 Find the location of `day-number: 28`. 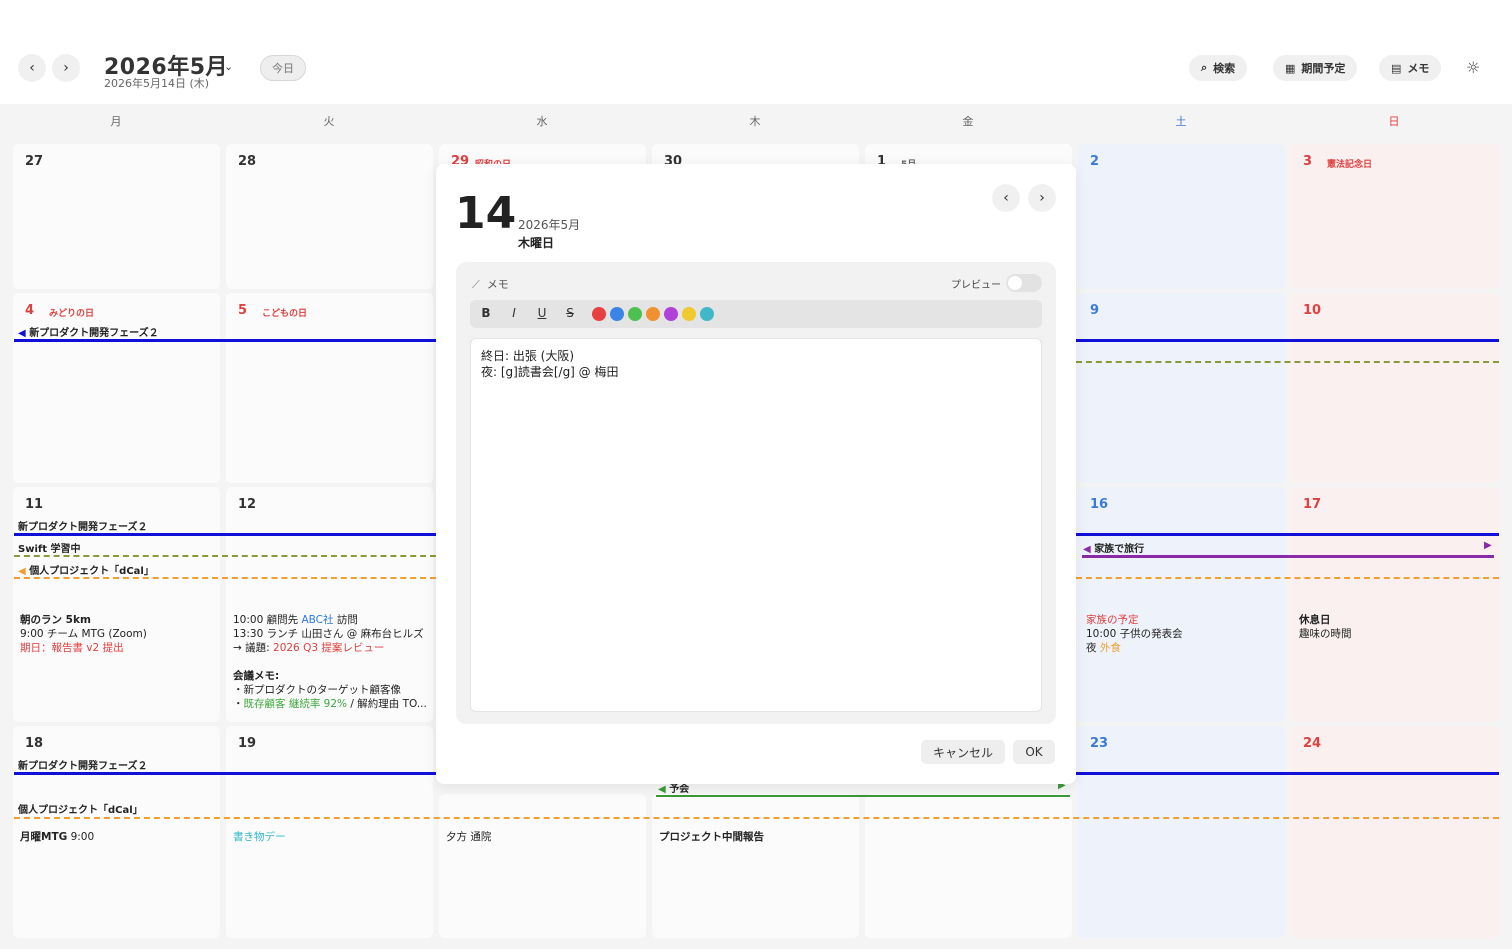

day-number: 28 is located at coordinates (247, 161).